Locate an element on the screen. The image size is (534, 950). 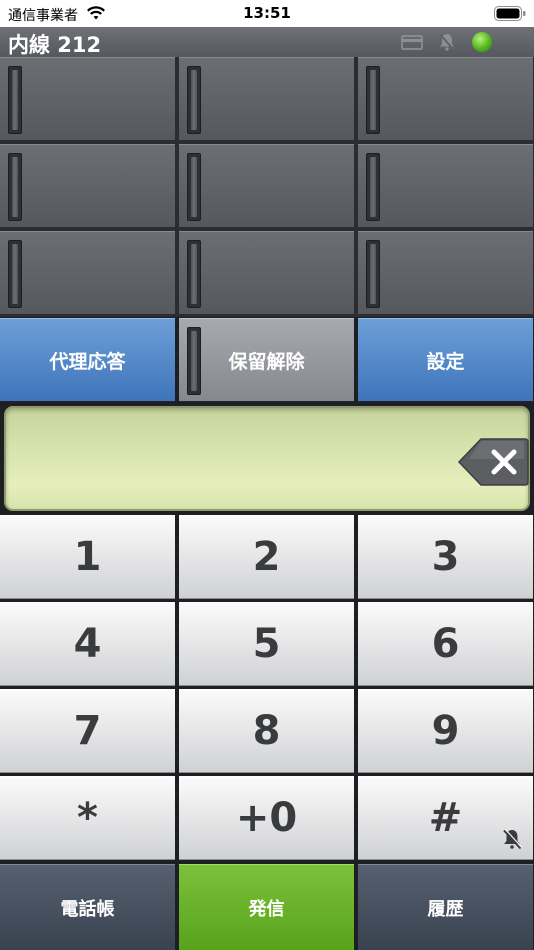
pickup-label: 代理応答 is located at coordinates (87, 361).